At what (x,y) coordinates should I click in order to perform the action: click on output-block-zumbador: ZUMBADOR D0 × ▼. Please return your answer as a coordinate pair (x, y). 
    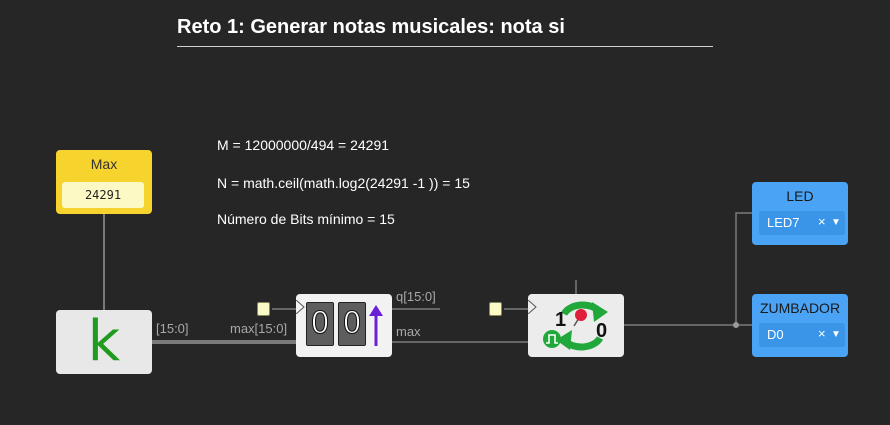
    Looking at the image, I should click on (800, 325).